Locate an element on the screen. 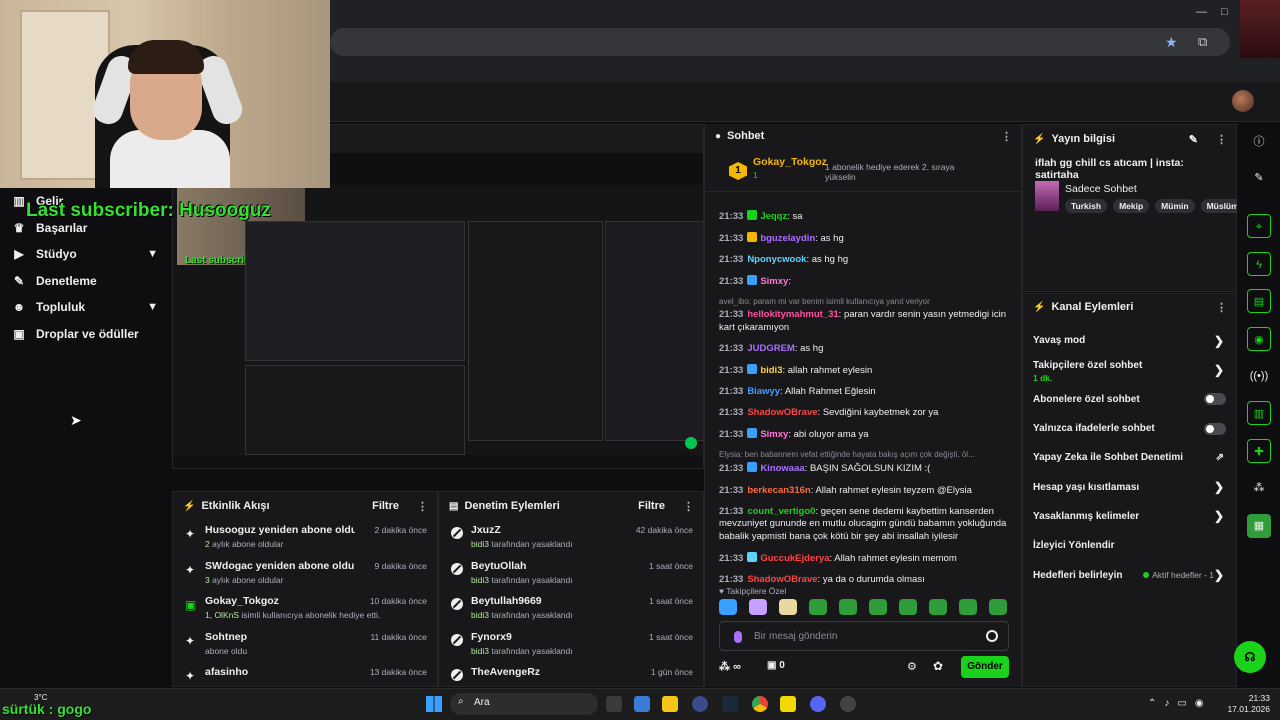 The image size is (1280, 720). chat-bubble-icon: ◉ is located at coordinates (1259, 339).